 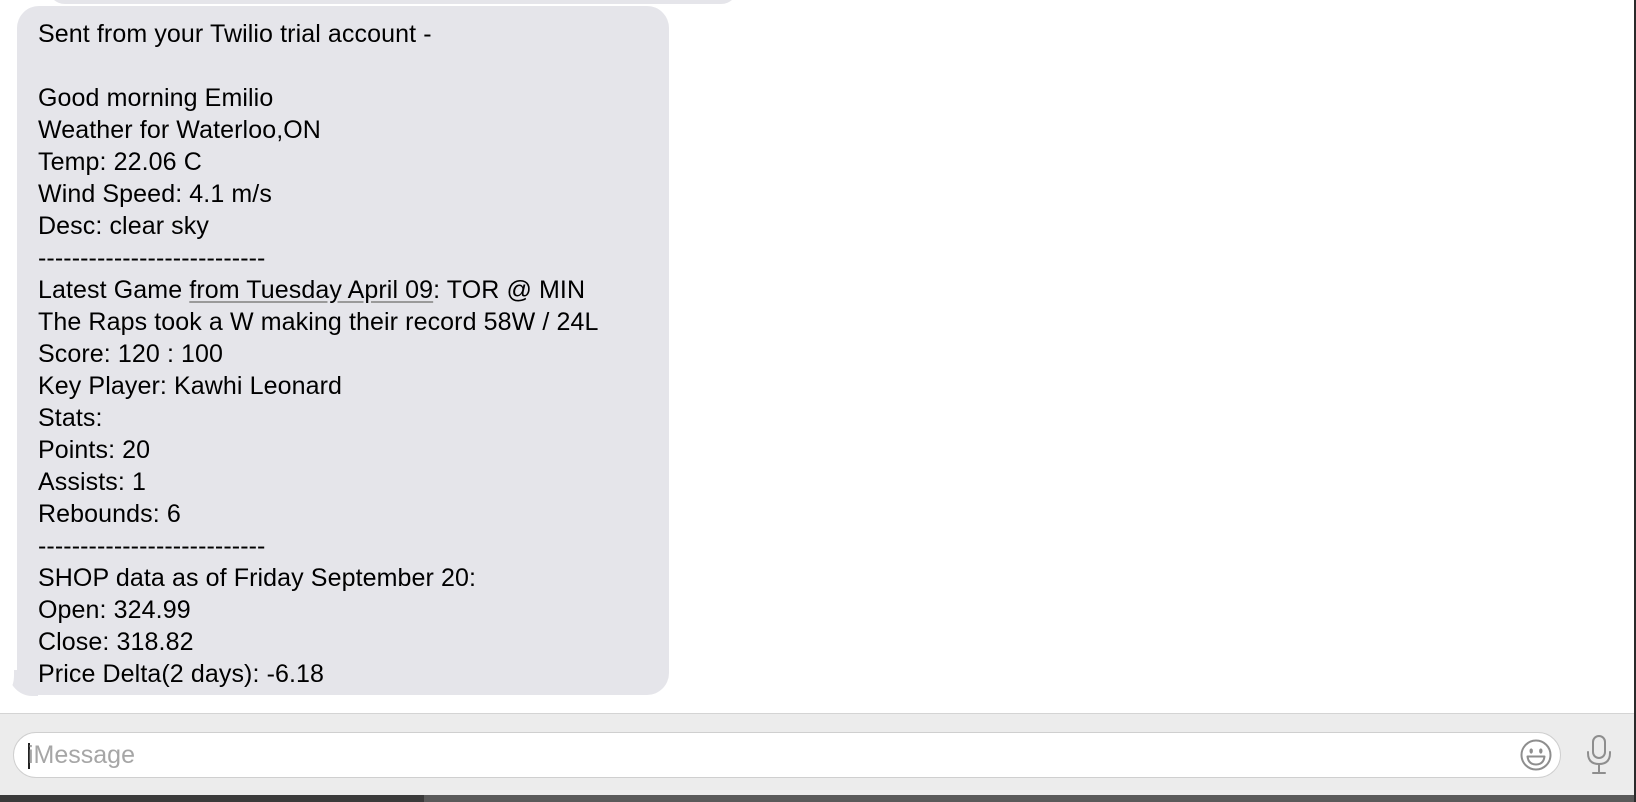 I want to click on compose-field, so click(x=787, y=755).